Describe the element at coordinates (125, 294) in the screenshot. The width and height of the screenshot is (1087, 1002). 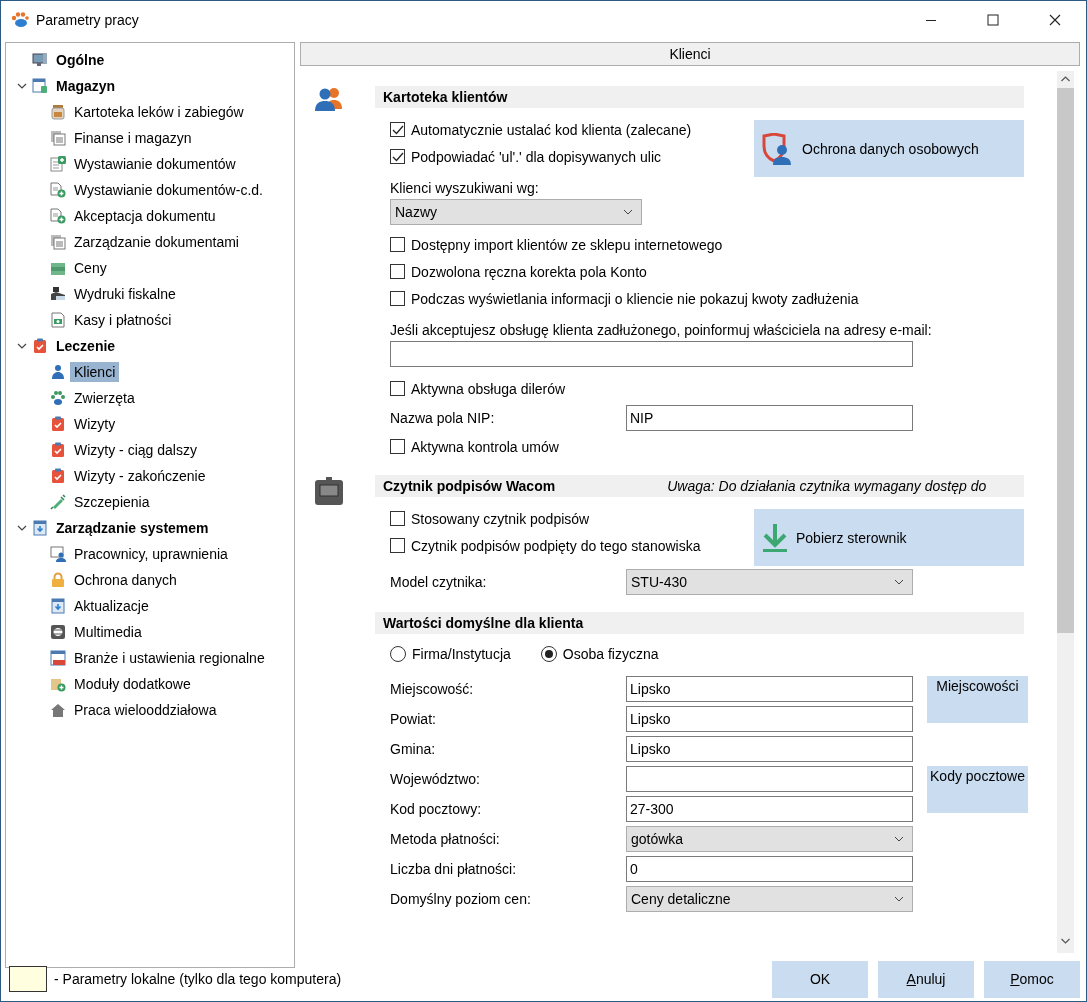
I see `tree-item: Wydruki fiskalne` at that location.